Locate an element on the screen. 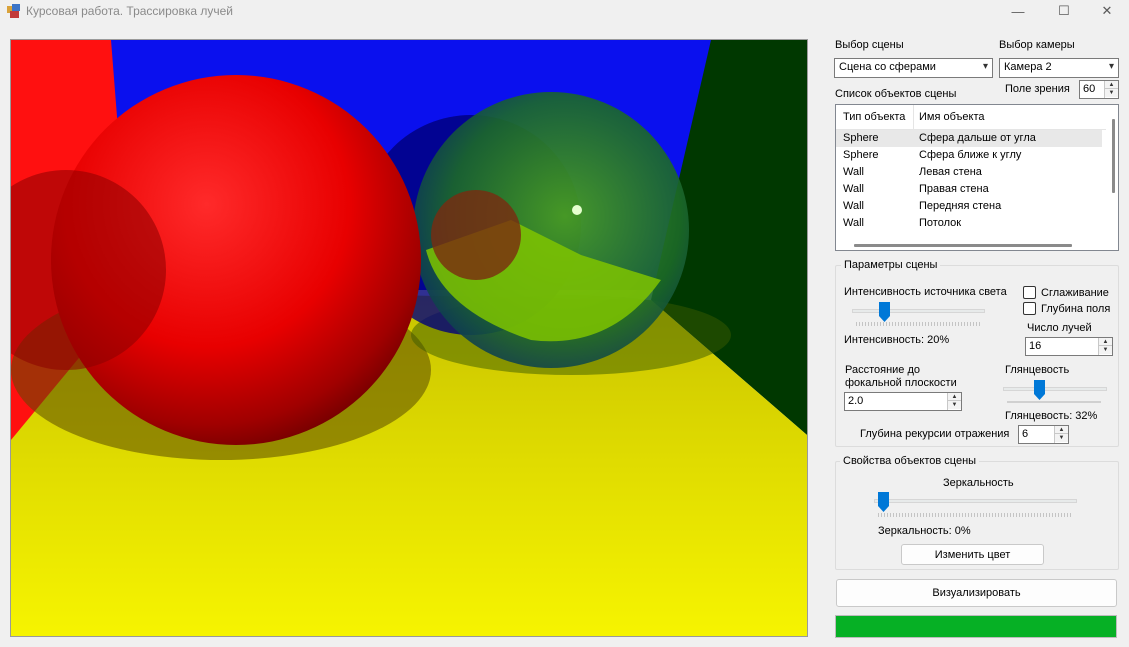  scene-params-title: Параметры сцены is located at coordinates (891, 265).